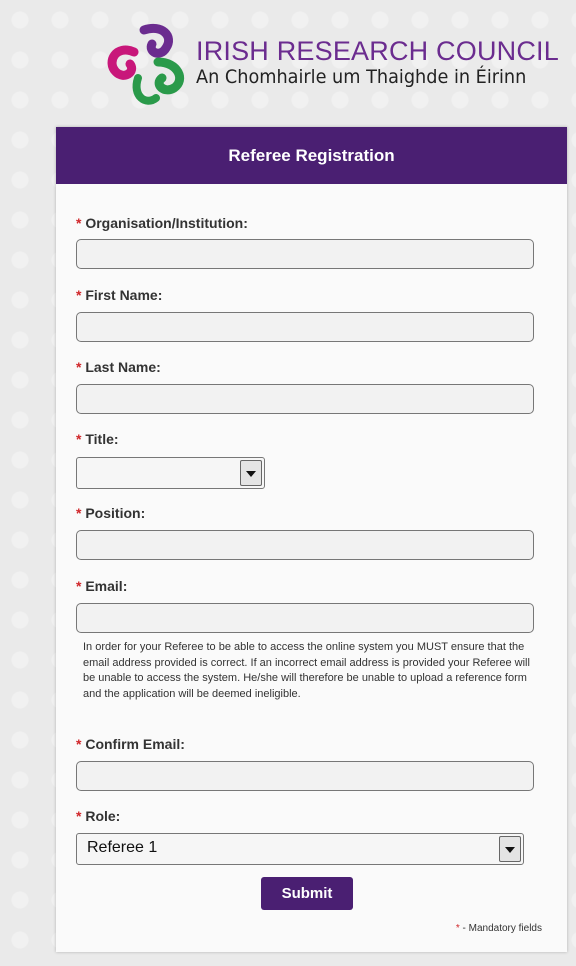  I want to click on council-emblem-icon, so click(145, 64).